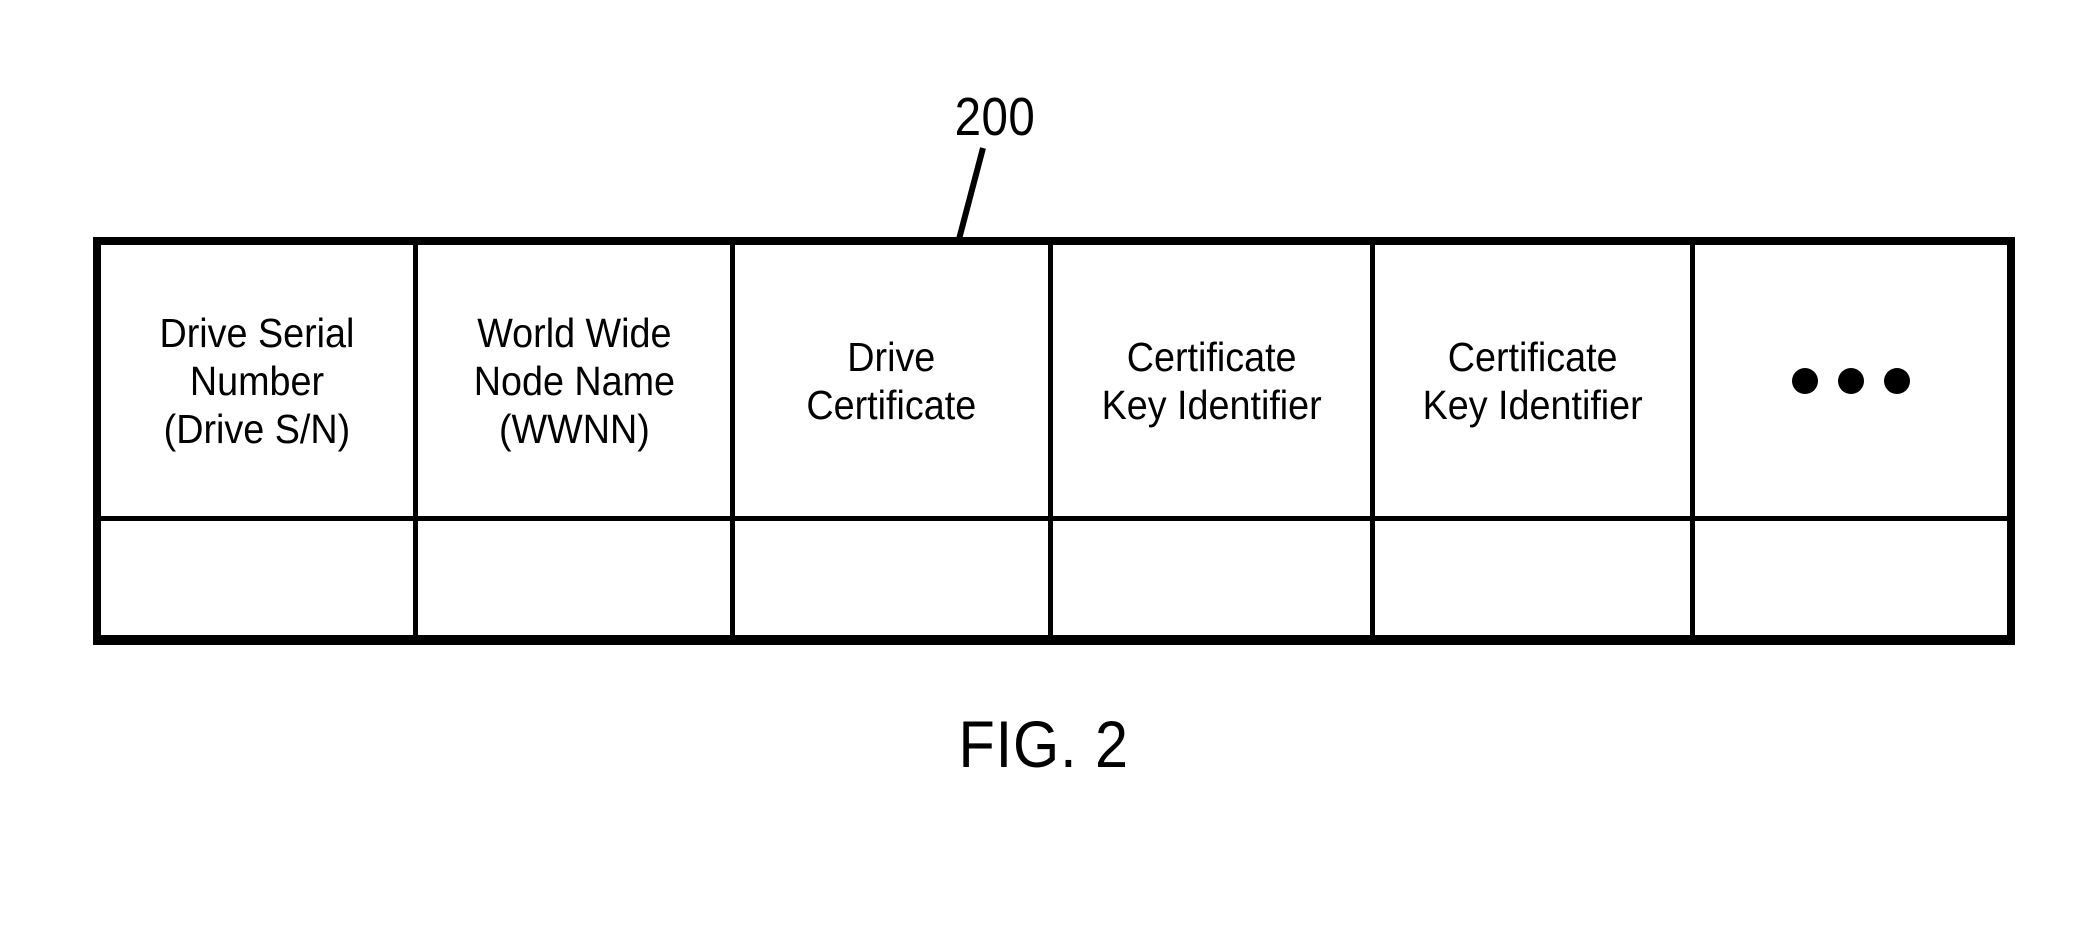 Image resolution: width=2088 pixels, height=936 pixels. I want to click on ellipsis-icon, so click(1851, 380).